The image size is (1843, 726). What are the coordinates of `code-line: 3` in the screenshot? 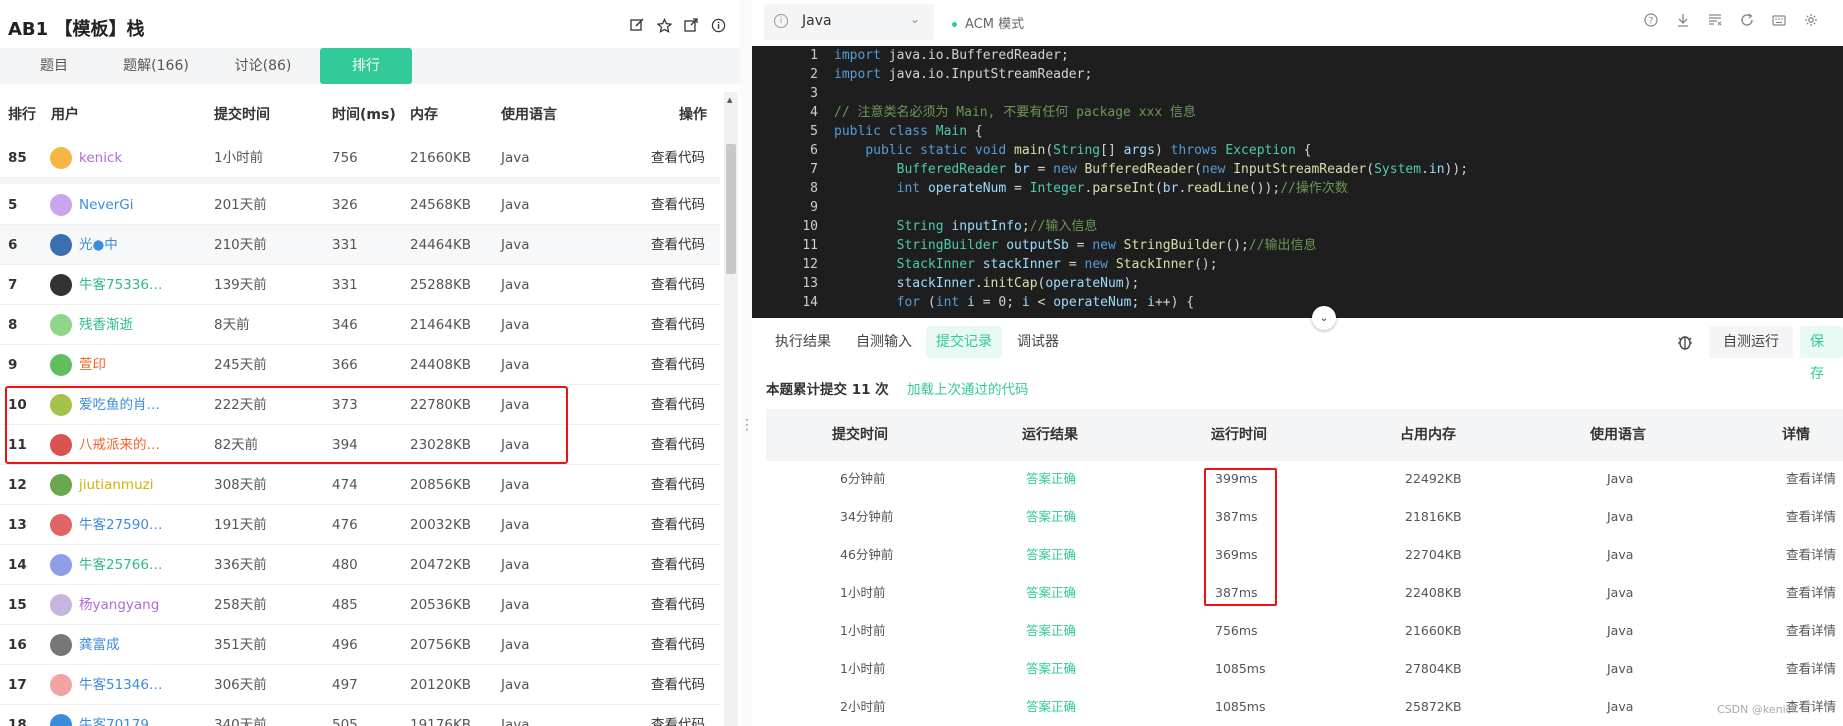 It's located at (1297, 93).